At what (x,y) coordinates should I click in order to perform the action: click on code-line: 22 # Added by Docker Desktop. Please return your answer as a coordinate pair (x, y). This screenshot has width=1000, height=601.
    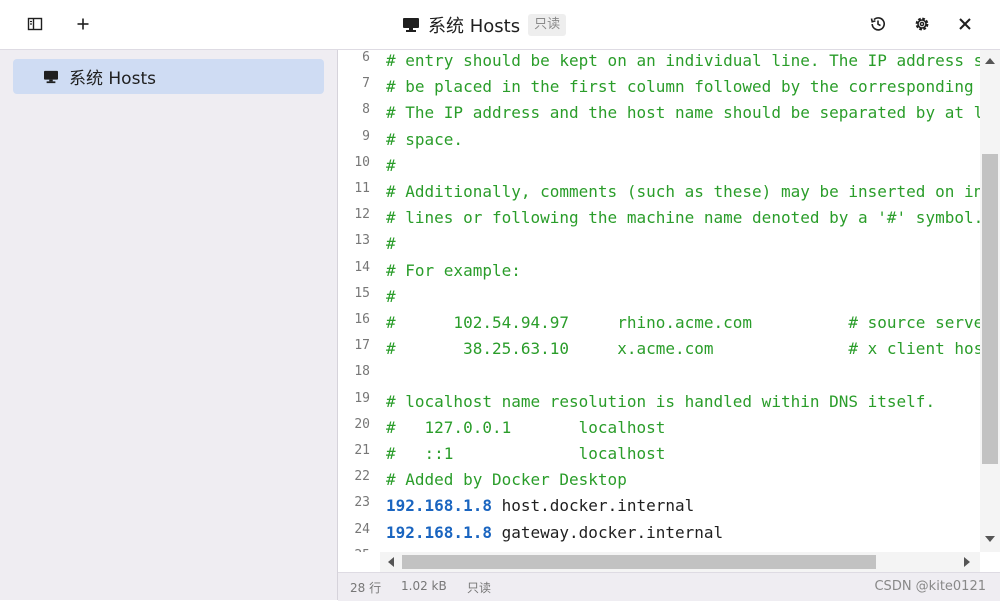
    Looking at the image, I should click on (659, 480).